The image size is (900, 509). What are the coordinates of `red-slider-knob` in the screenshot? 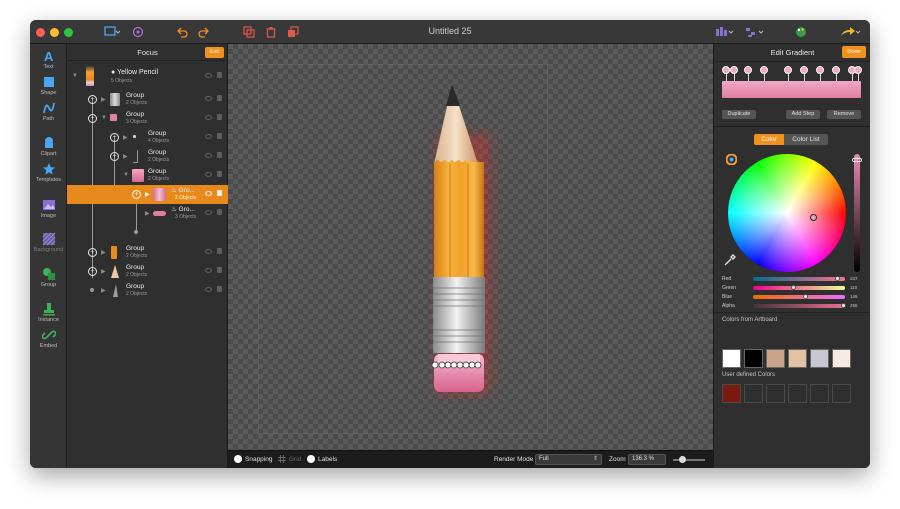 It's located at (837, 278).